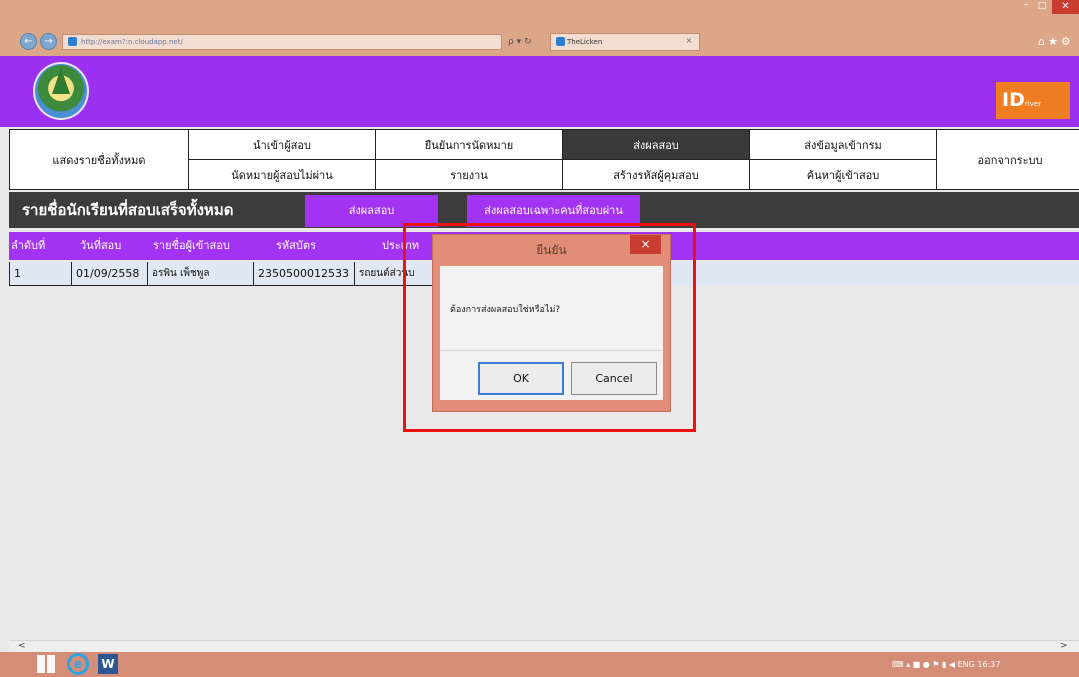 The image size is (1079, 677). Describe the element at coordinates (304, 274) in the screenshot. I see `cell-id: 2350500012533` at that location.